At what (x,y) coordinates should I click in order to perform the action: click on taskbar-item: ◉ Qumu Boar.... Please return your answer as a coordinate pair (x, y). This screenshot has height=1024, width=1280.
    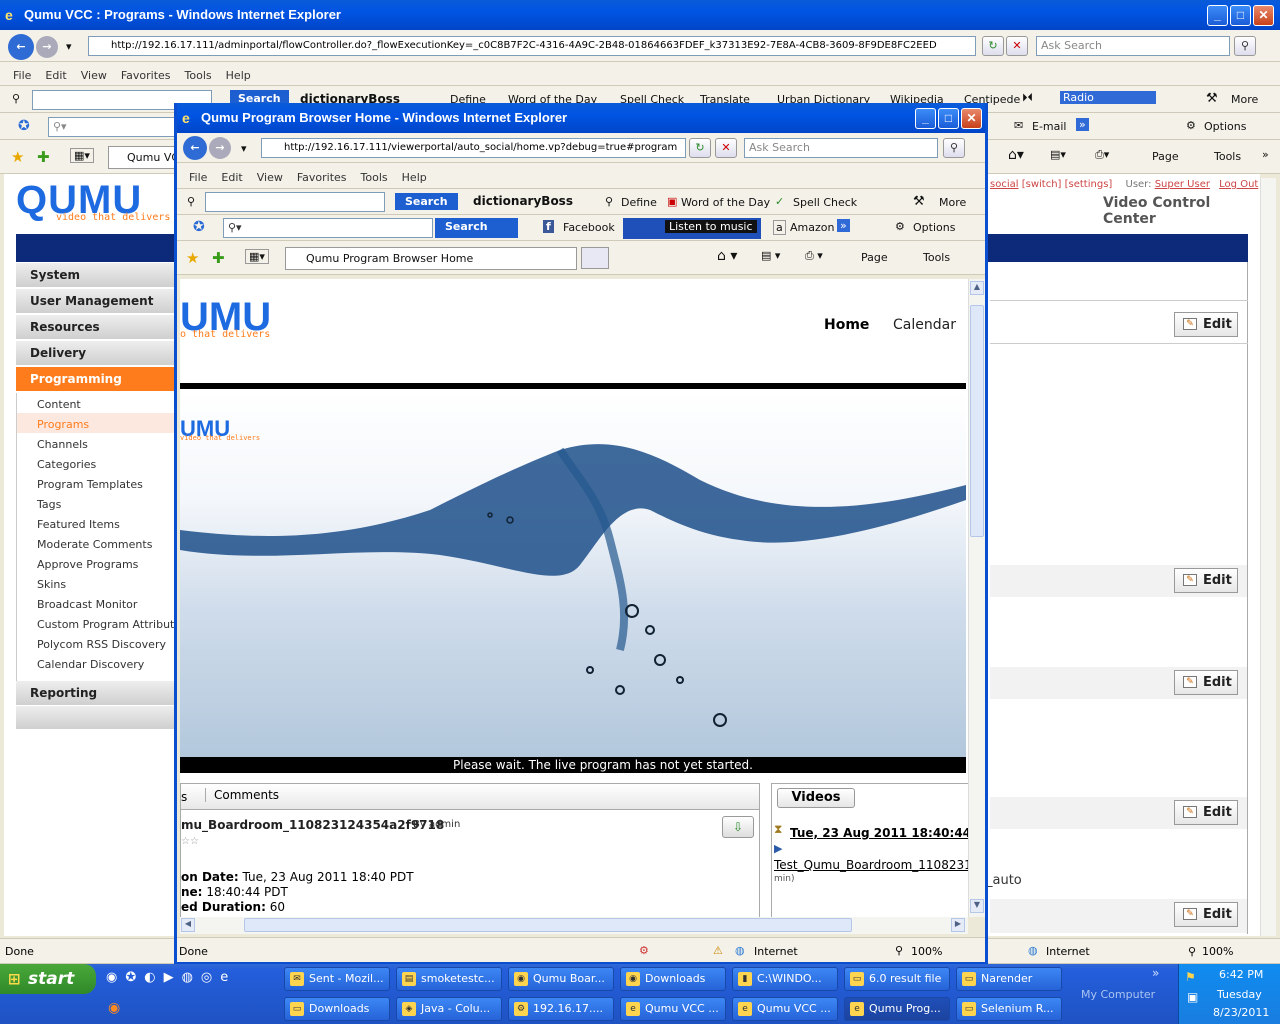
    Looking at the image, I should click on (561, 979).